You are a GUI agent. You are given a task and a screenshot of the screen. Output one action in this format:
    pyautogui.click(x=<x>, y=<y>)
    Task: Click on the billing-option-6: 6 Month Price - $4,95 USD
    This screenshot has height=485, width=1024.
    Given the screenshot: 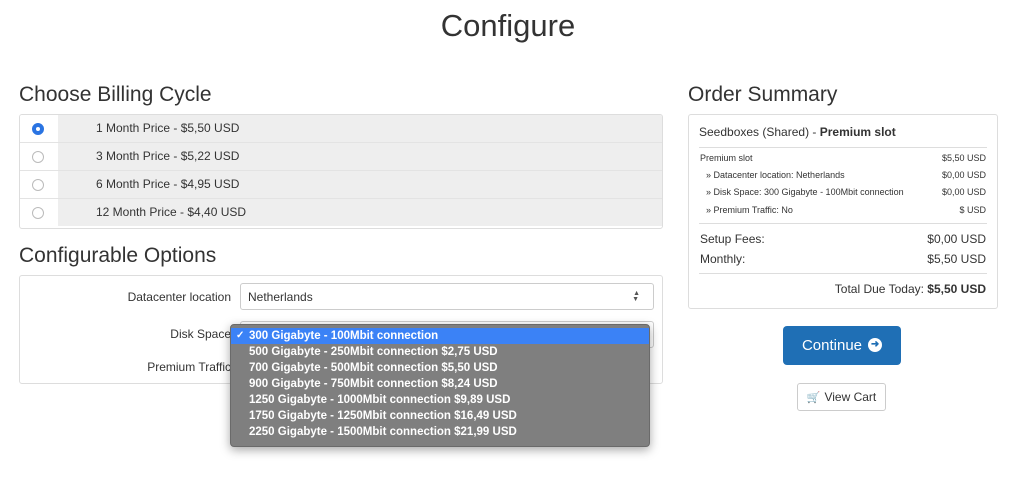 What is the action you would take?
    pyautogui.click(x=341, y=185)
    